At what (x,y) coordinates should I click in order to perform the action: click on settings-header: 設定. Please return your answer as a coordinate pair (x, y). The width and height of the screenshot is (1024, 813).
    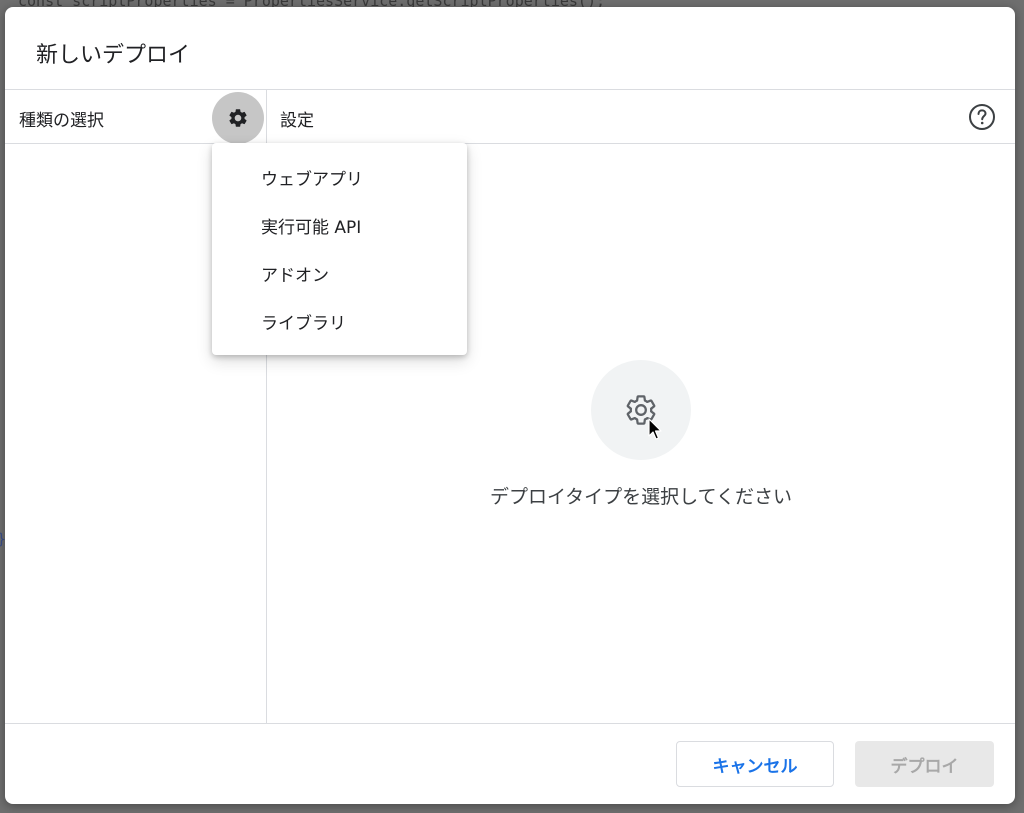
    Looking at the image, I should click on (641, 116).